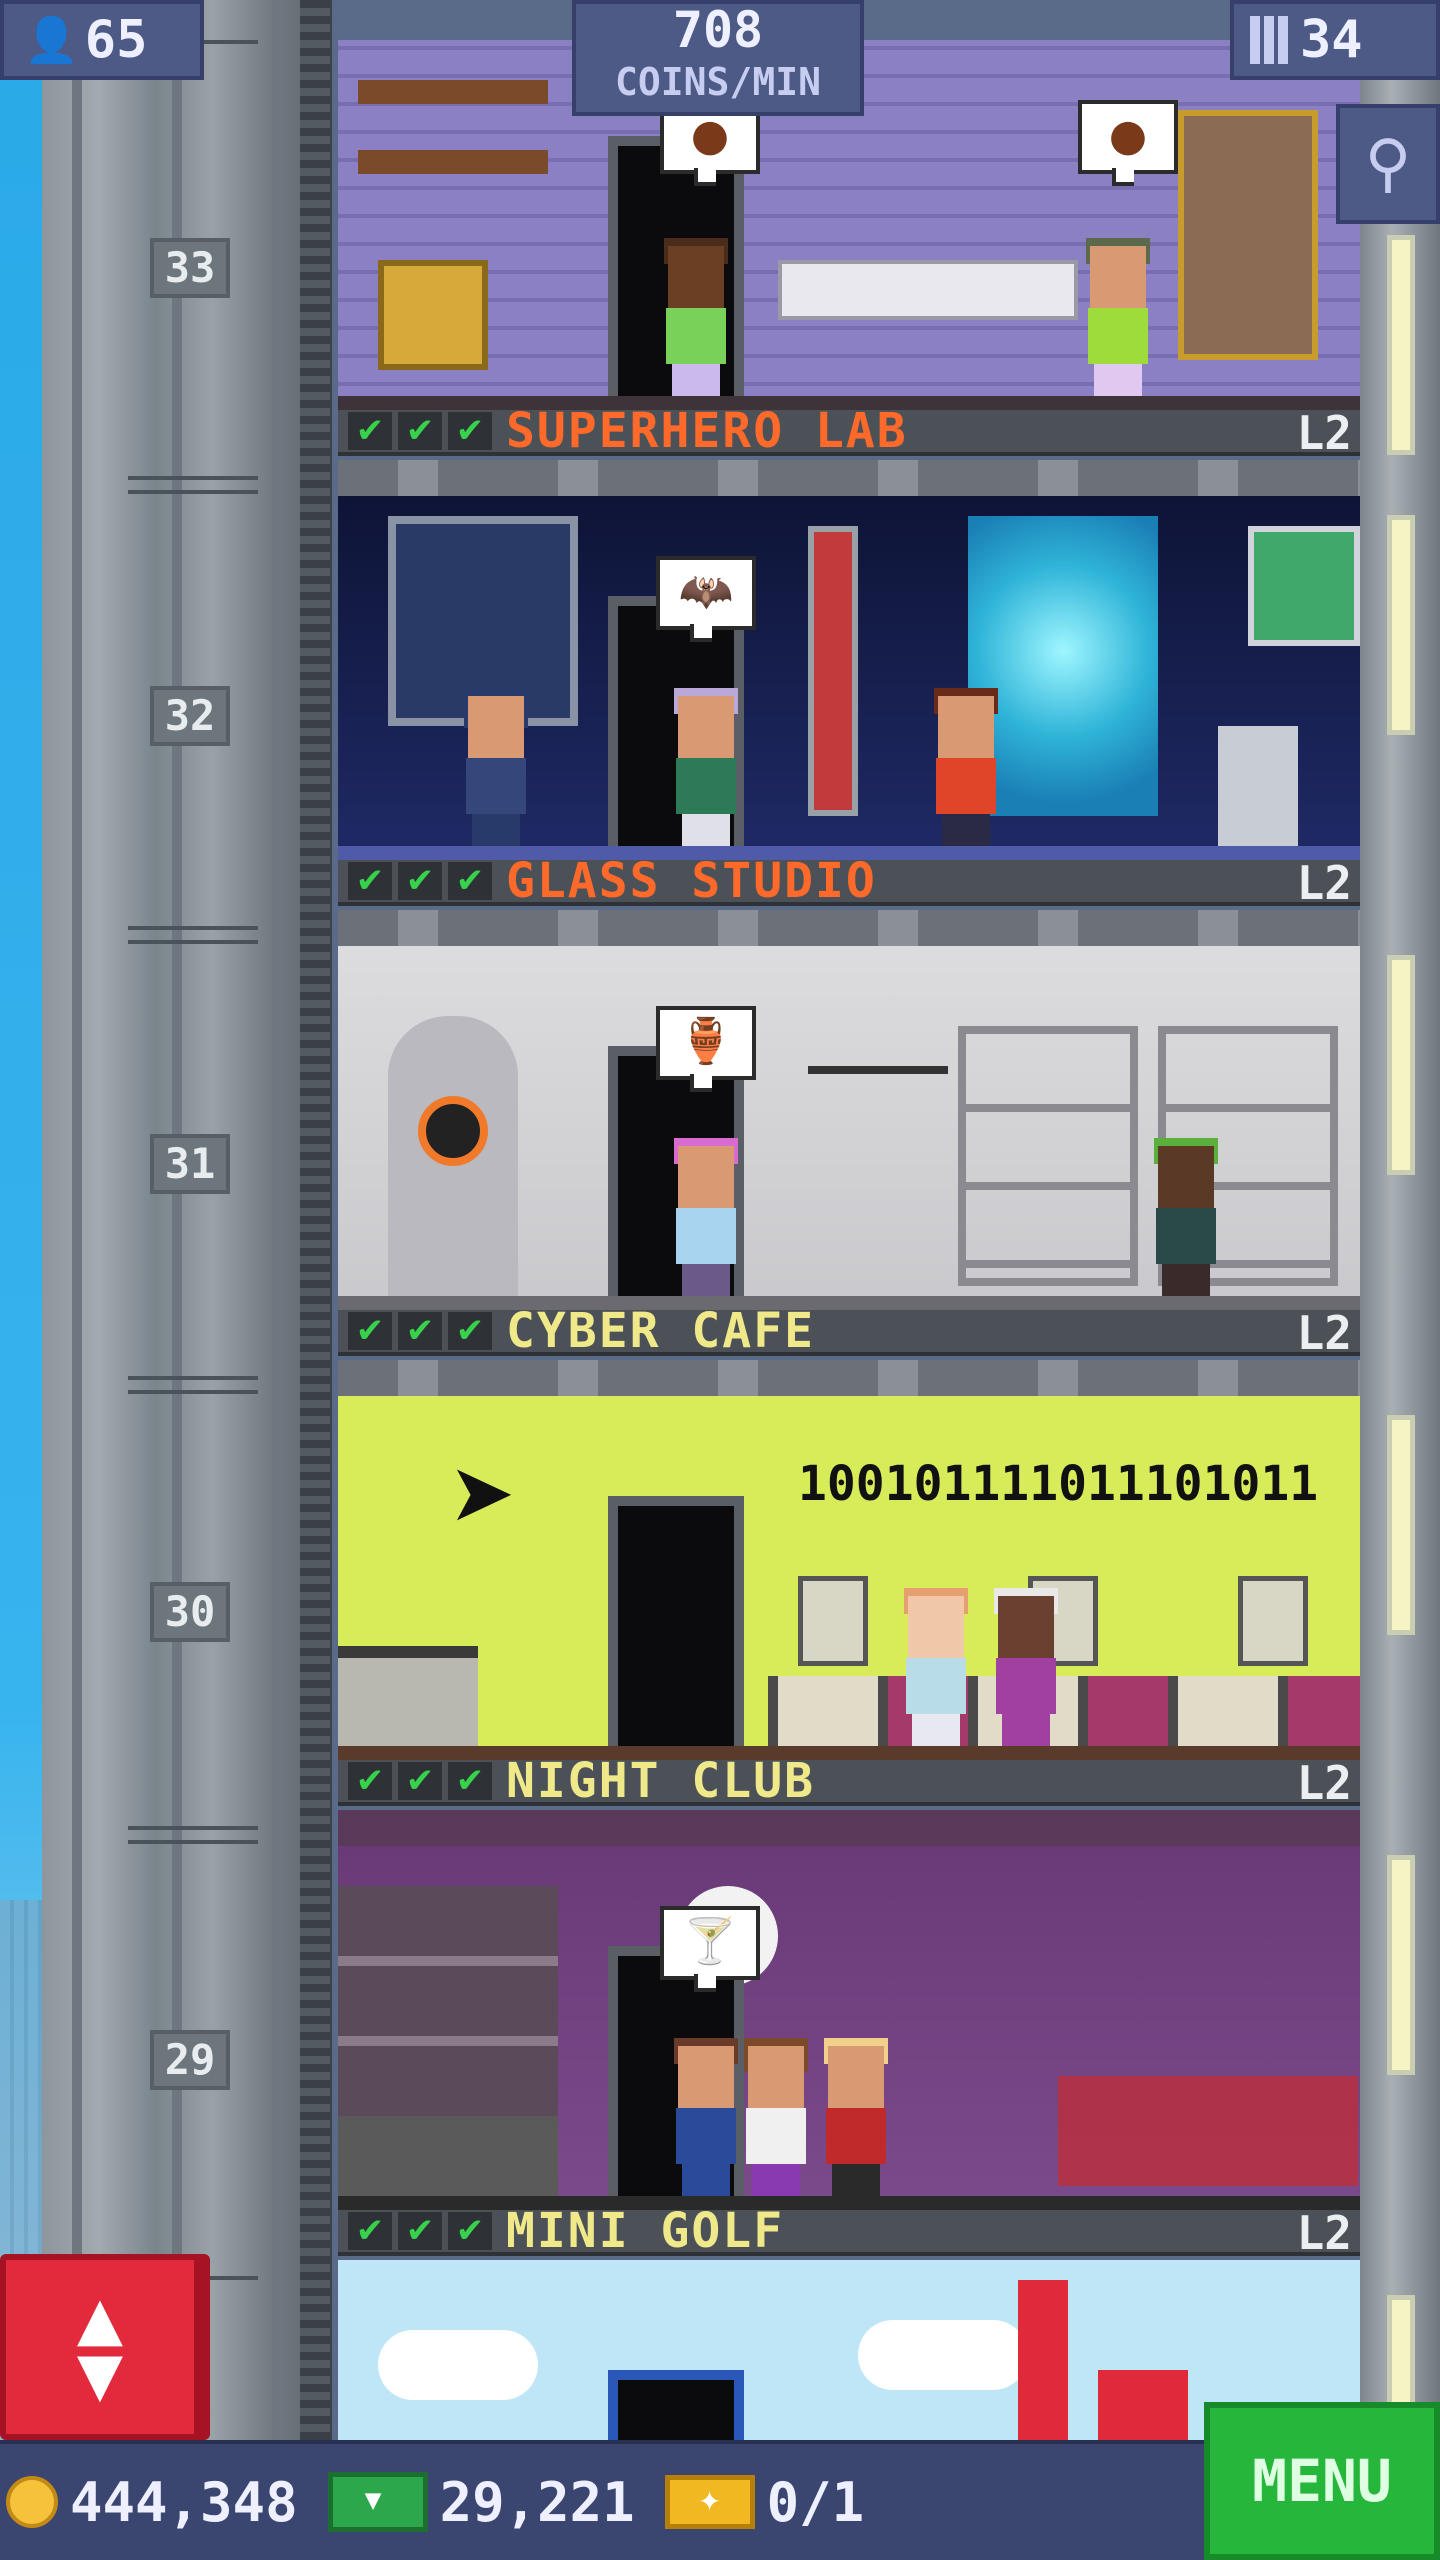 The width and height of the screenshot is (1440, 2560). I want to click on shaft-rail, so click(315, 1220).